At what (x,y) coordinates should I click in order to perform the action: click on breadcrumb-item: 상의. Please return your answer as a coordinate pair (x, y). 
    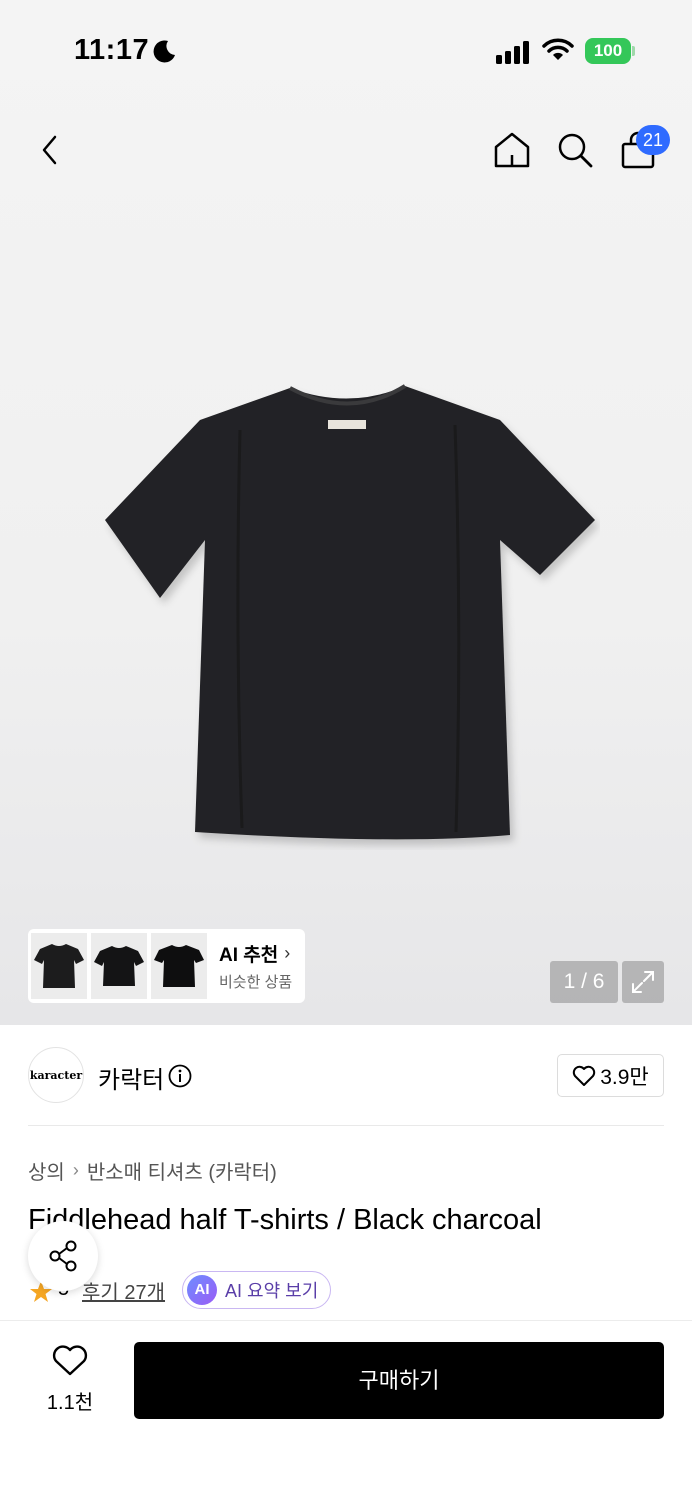
    Looking at the image, I should click on (46, 1170).